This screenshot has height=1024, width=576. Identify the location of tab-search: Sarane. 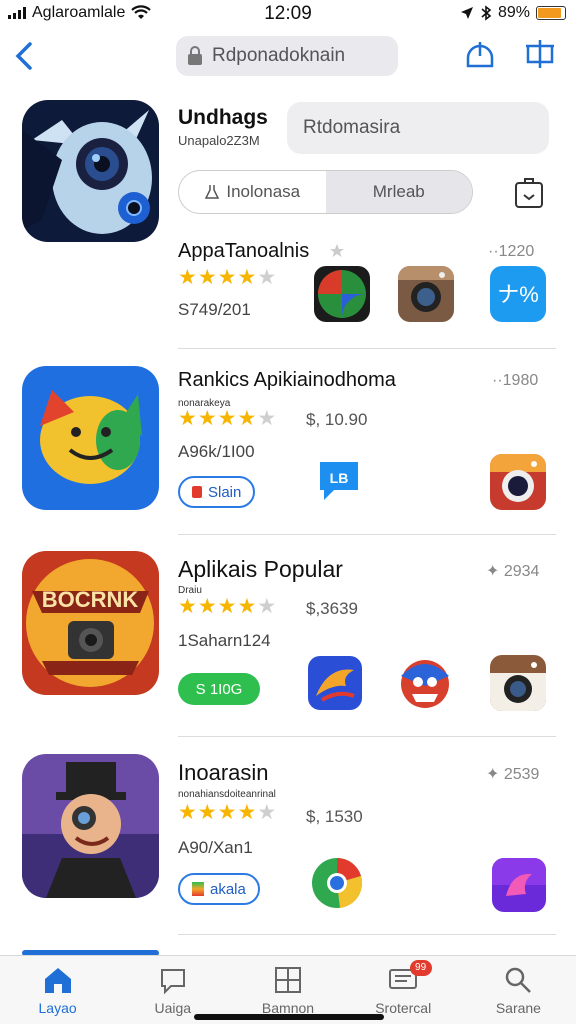
(518, 990).